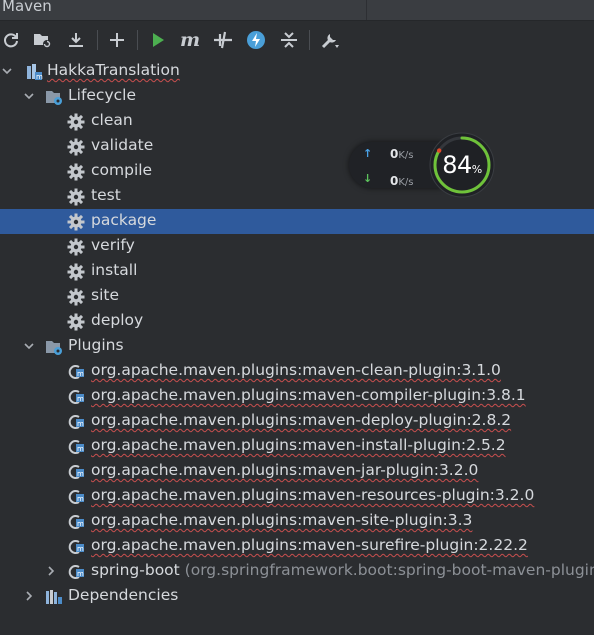  I want to click on lifecycle-goal-label: clean, so click(112, 120).